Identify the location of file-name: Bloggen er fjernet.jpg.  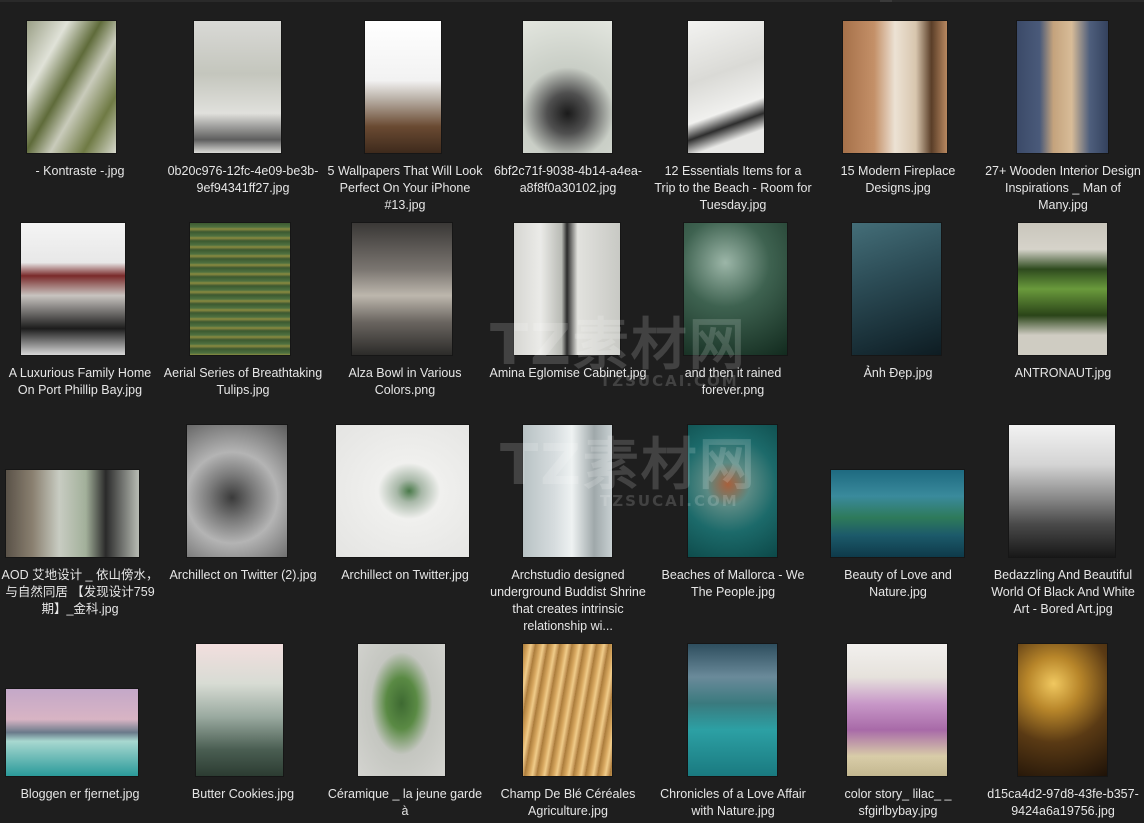
(80, 794).